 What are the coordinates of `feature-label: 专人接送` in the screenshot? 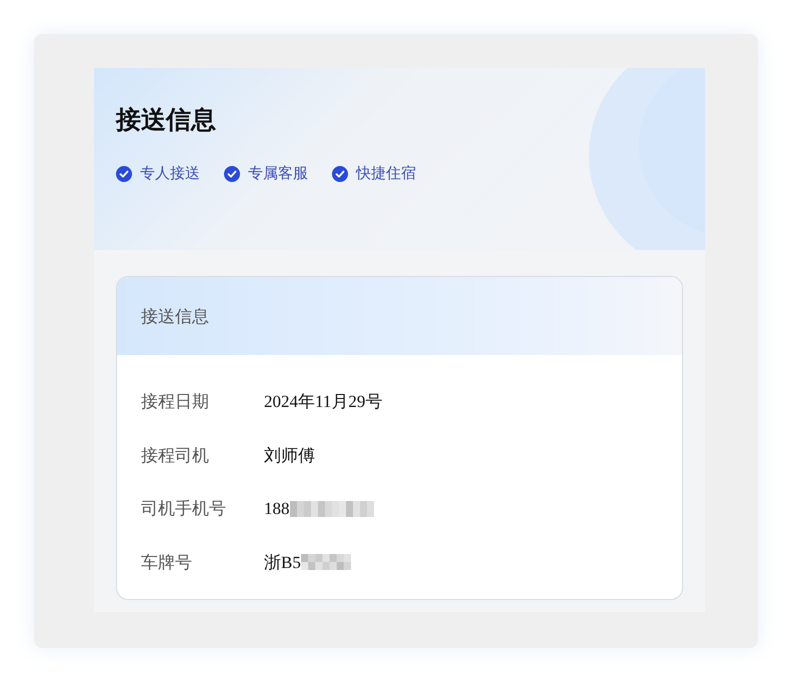 It's located at (170, 173).